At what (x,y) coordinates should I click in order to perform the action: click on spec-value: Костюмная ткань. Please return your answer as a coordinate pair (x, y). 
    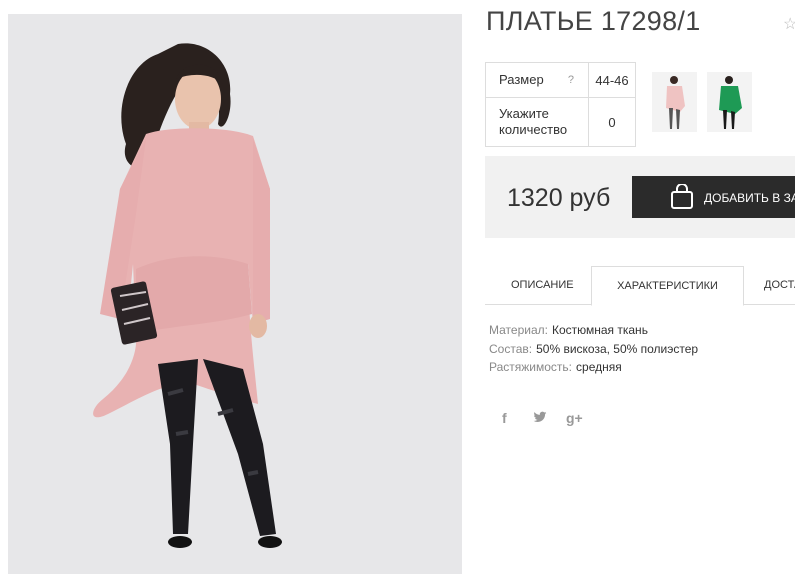
    Looking at the image, I should click on (599, 330).